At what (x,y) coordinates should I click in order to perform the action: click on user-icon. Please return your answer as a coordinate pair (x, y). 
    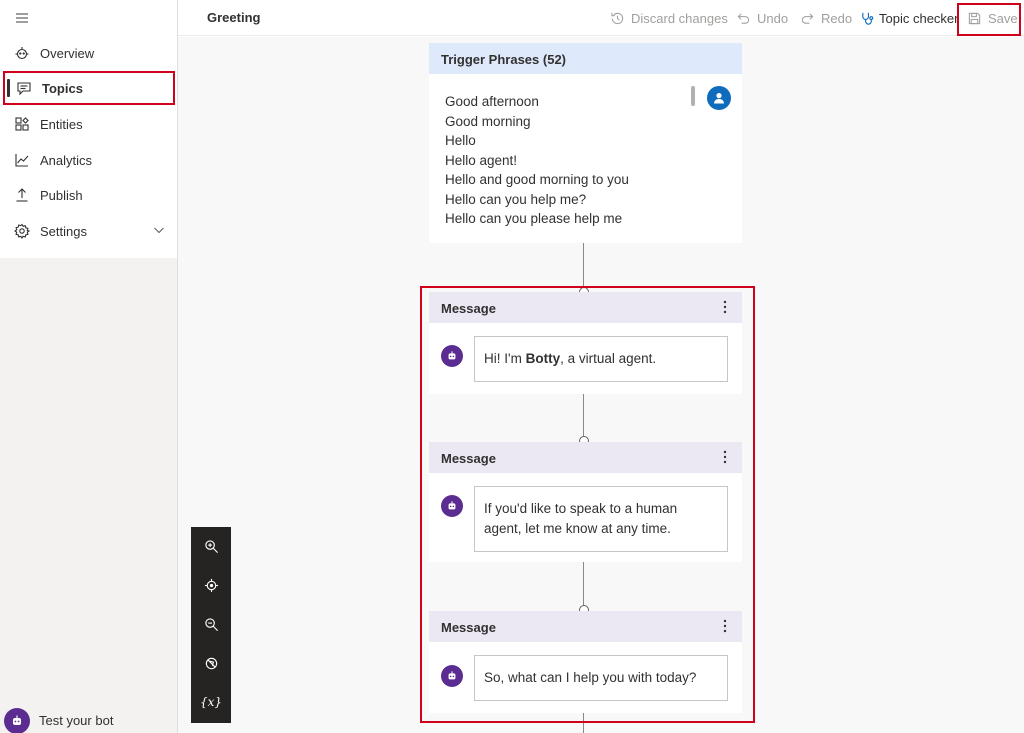
    Looking at the image, I should click on (719, 98).